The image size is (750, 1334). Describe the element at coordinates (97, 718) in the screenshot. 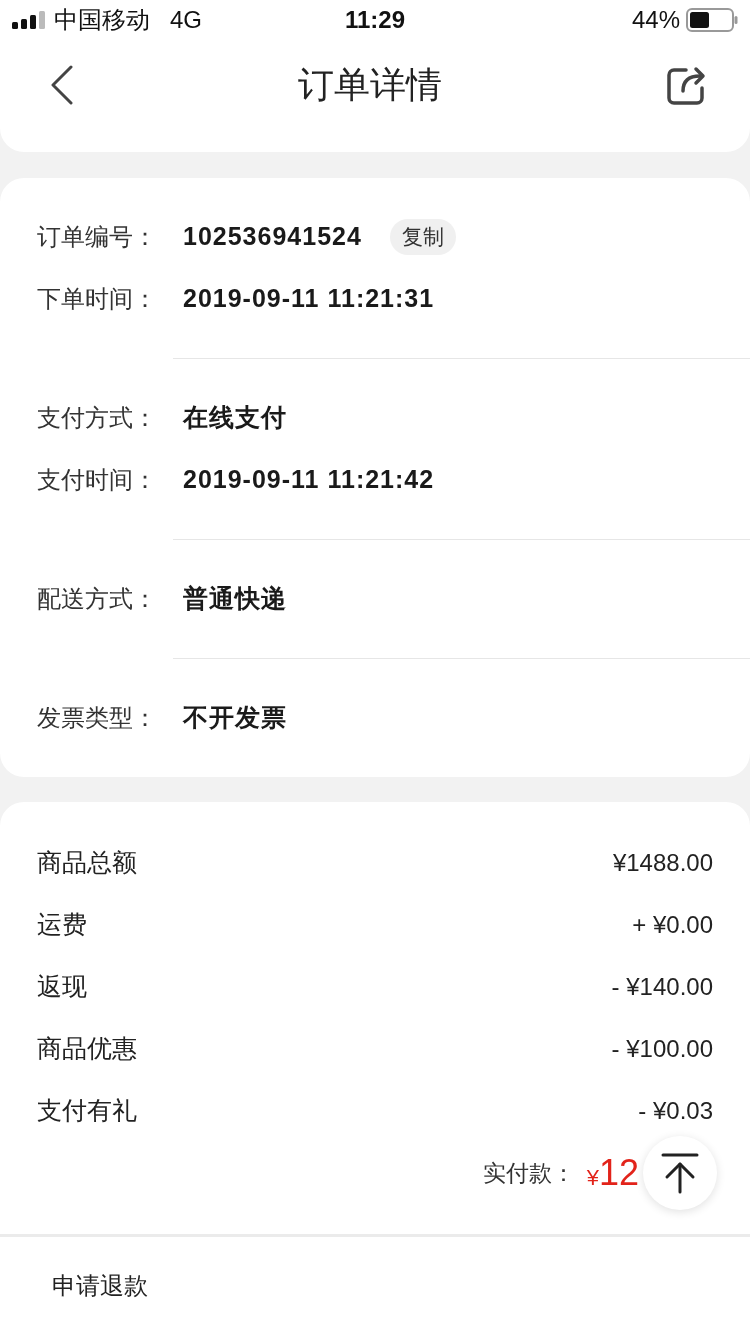

I see `field-label: 发票类型：` at that location.